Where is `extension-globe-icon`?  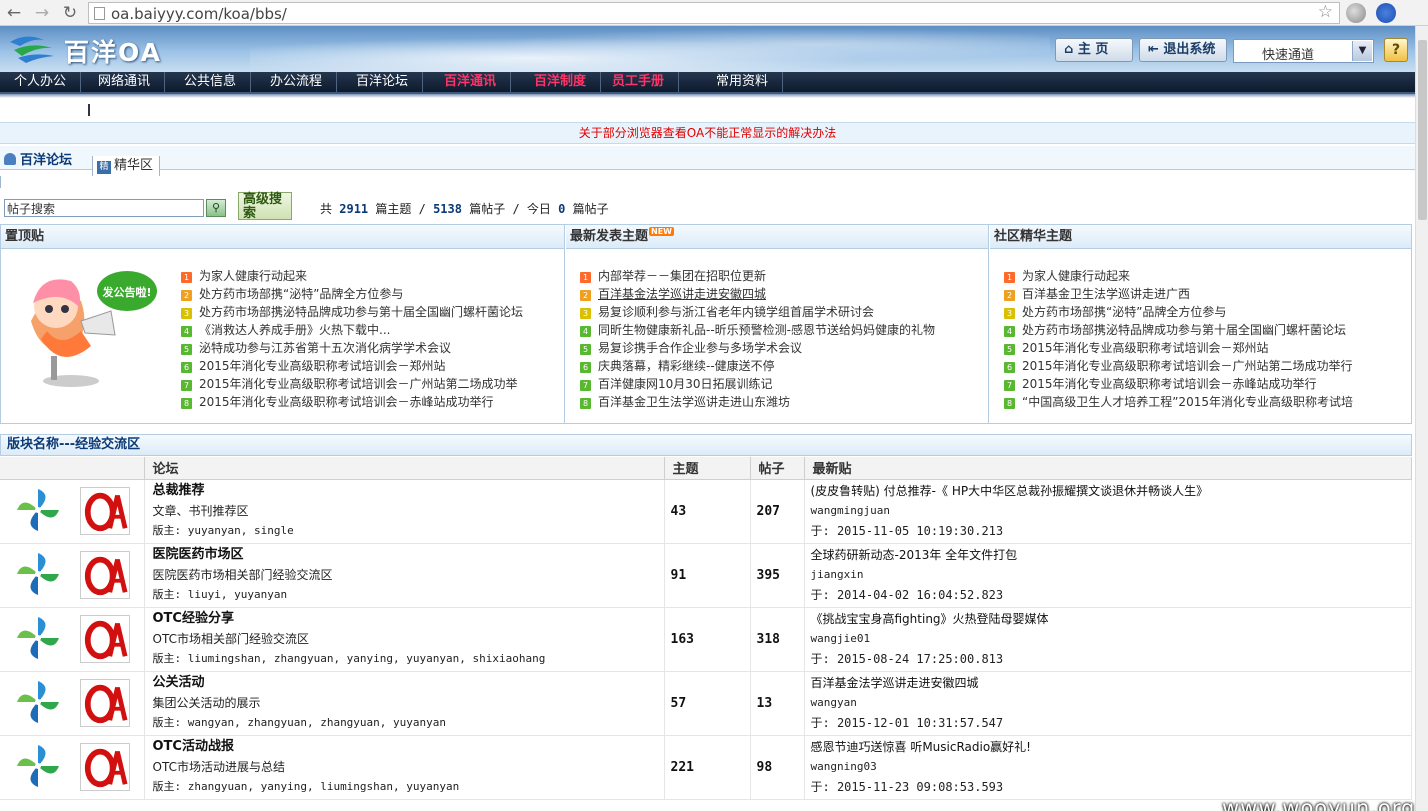 extension-globe-icon is located at coordinates (1356, 13).